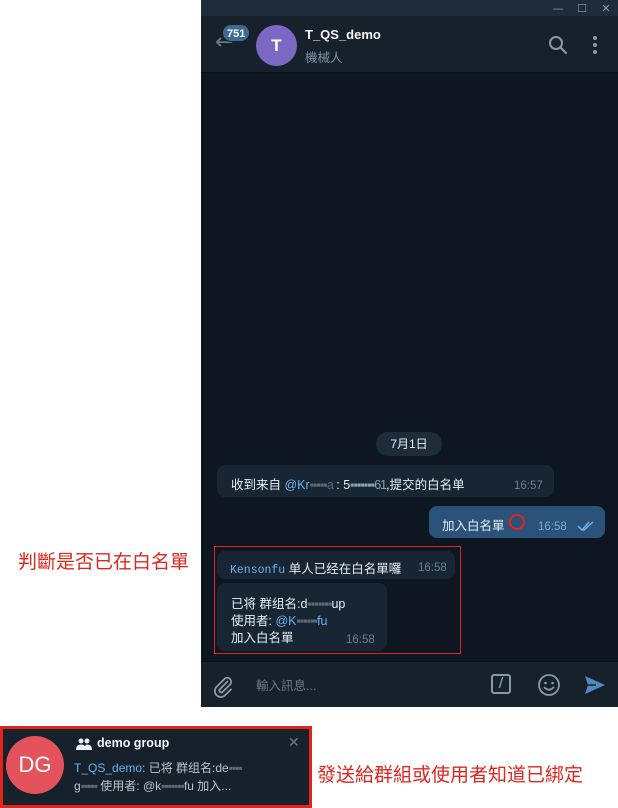  Describe the element at coordinates (104, 562) in the screenshot. I see `annotation-label-whitelist-check: 判斷是否已在白名單` at that location.